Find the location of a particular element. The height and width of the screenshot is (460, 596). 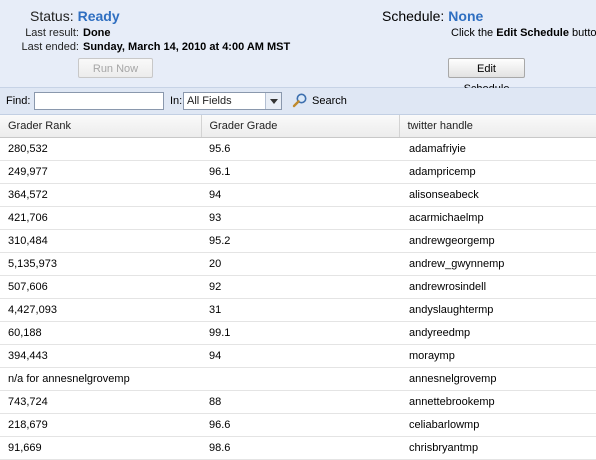

table-row: 743,724 88 annettebrookemp is located at coordinates (298, 402).